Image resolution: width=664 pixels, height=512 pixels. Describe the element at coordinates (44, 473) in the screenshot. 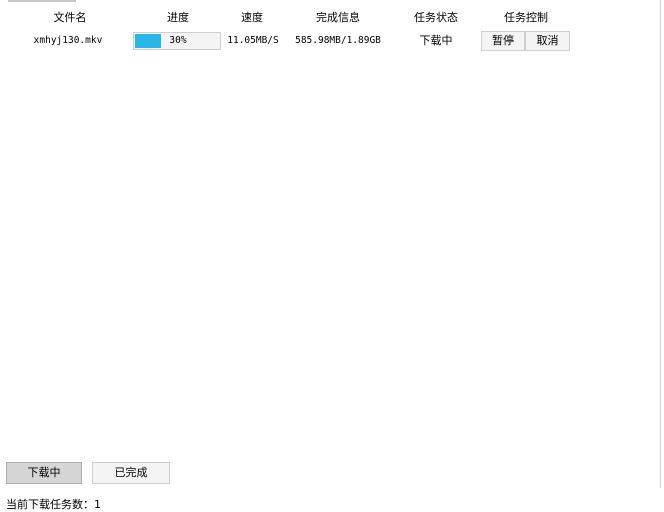

I see `tab-downloading: 下载中` at that location.